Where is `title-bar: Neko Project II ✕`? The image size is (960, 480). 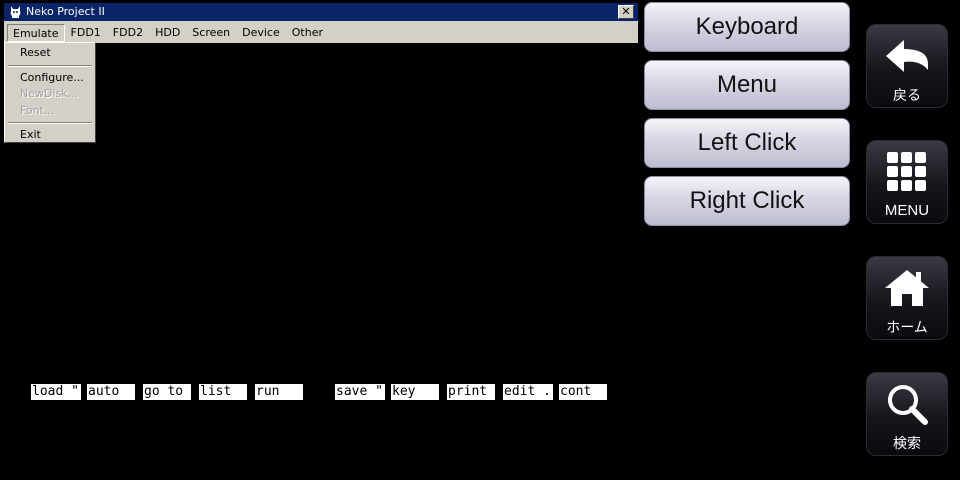 title-bar: Neko Project II ✕ is located at coordinates (321, 12).